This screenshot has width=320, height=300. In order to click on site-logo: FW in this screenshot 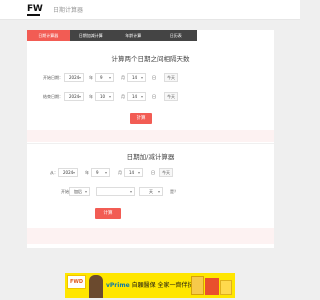, I will do `click(35, 9)`.